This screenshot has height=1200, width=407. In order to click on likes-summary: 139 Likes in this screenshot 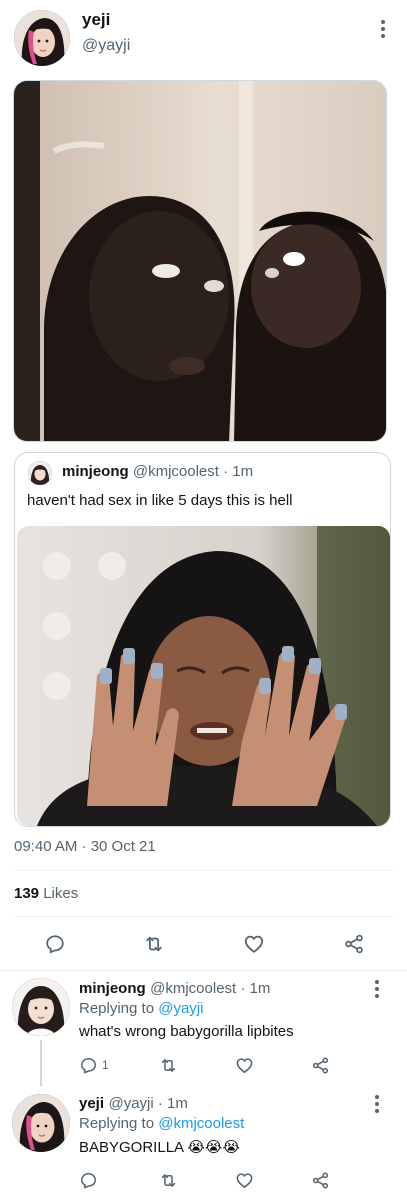, I will do `click(46, 893)`.